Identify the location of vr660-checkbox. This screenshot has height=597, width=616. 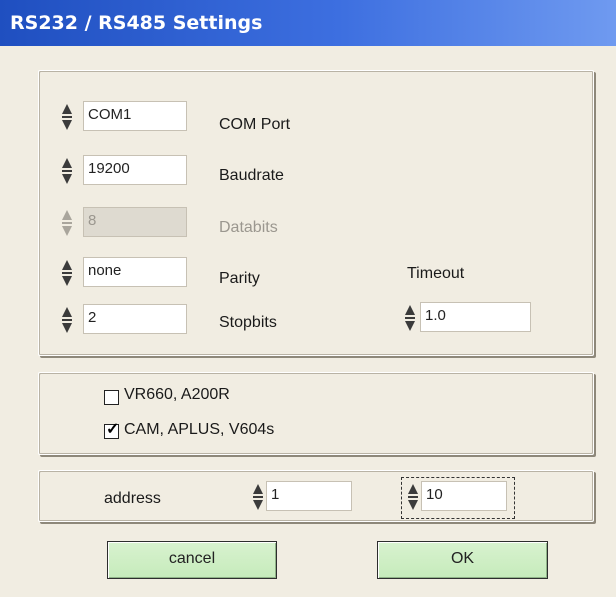
(111, 397).